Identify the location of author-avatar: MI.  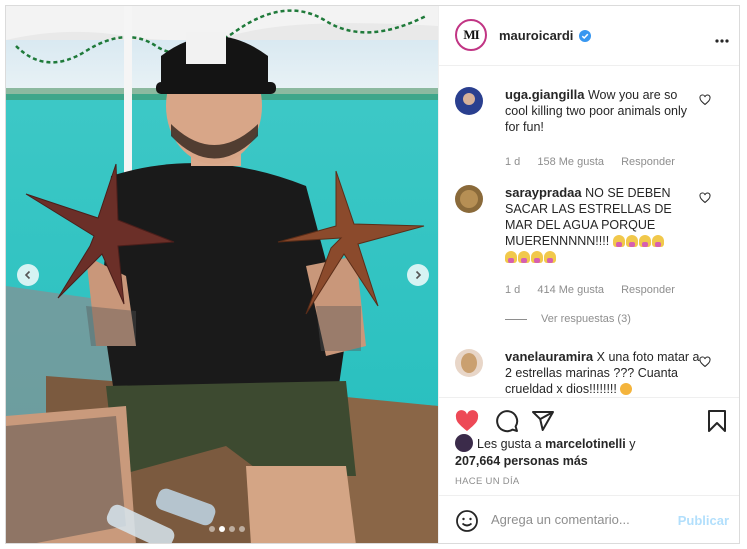
(471, 35).